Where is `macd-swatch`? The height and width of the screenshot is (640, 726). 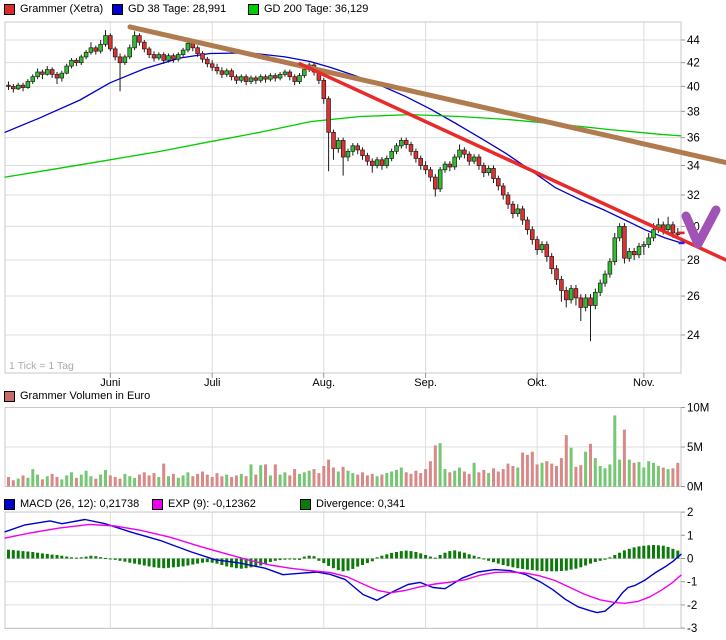
macd-swatch is located at coordinates (9, 504).